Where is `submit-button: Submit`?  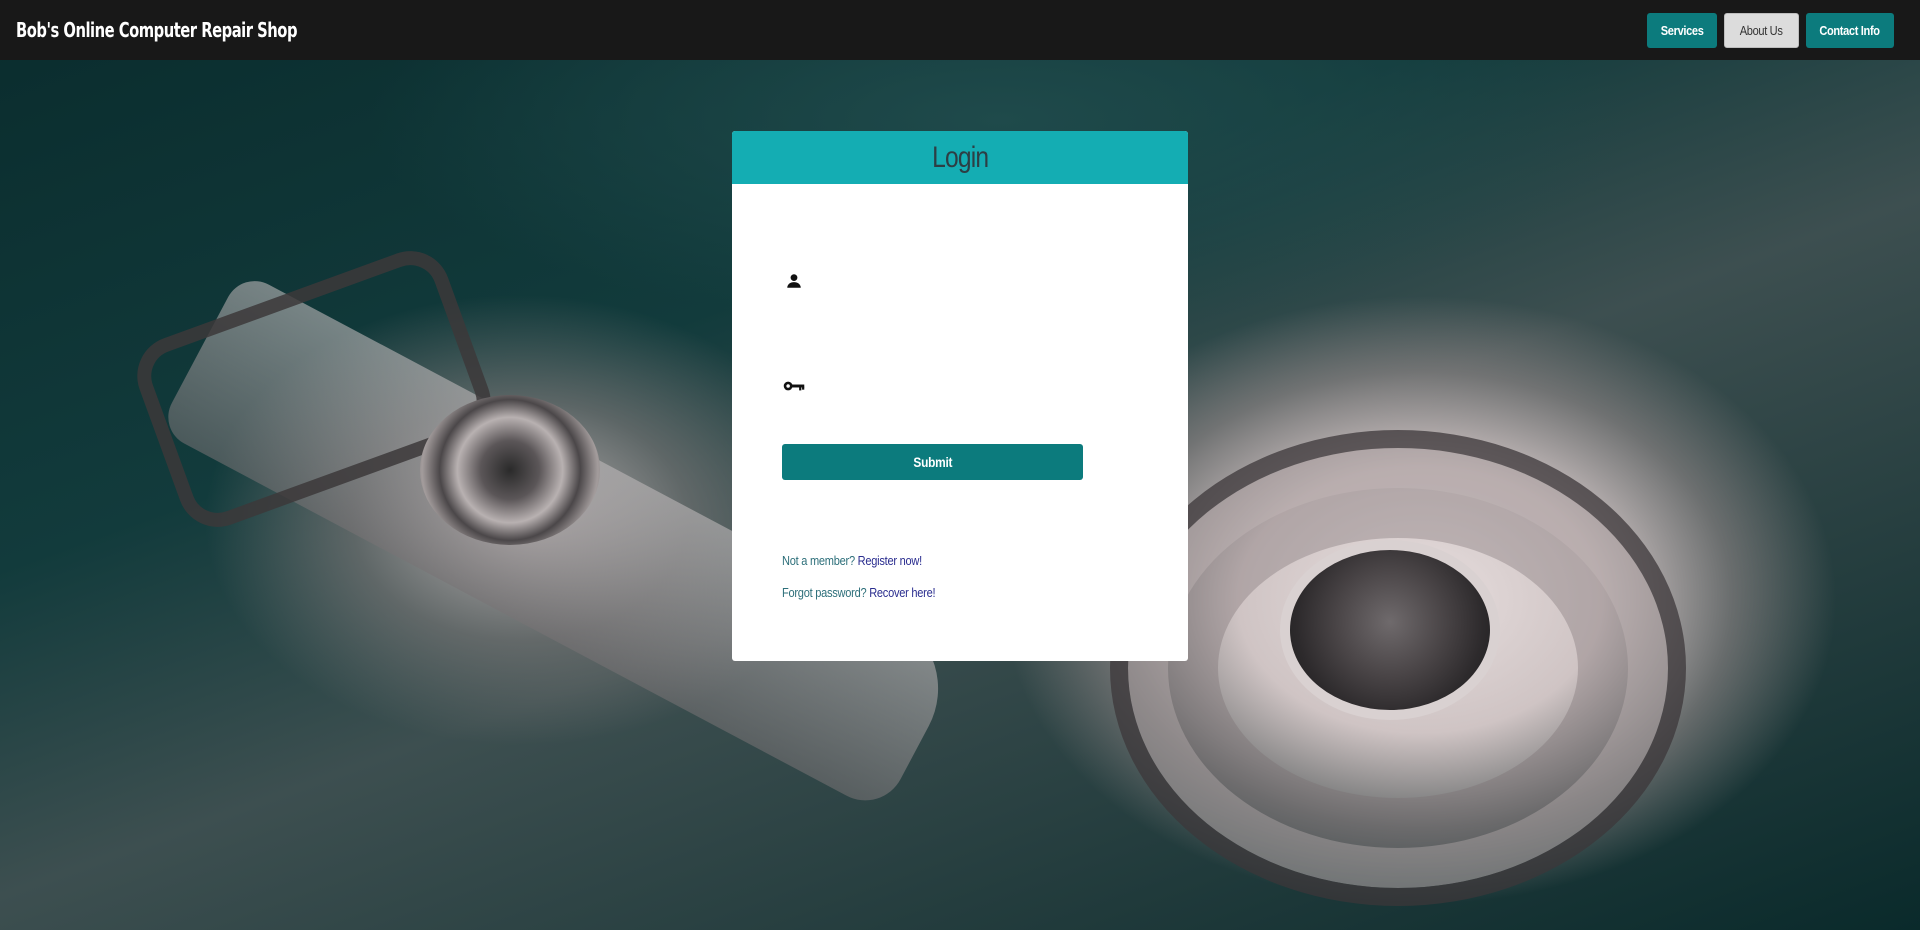
submit-button: Submit is located at coordinates (932, 462).